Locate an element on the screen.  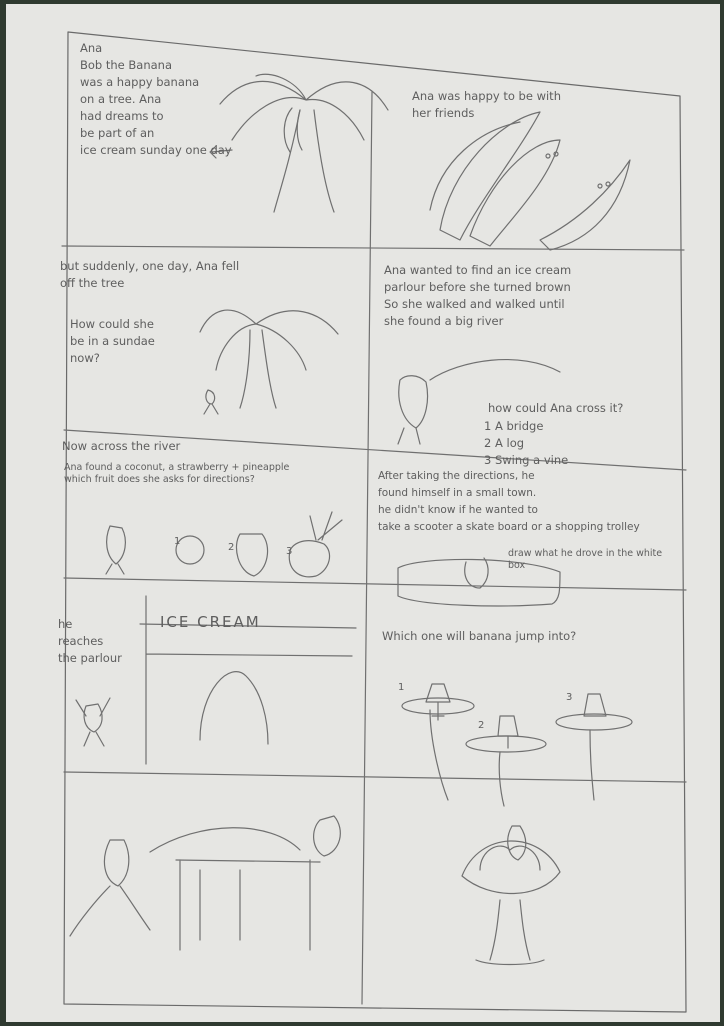
panel-8-text: Which one will banana jump into? is located at coordinates (479, 636).